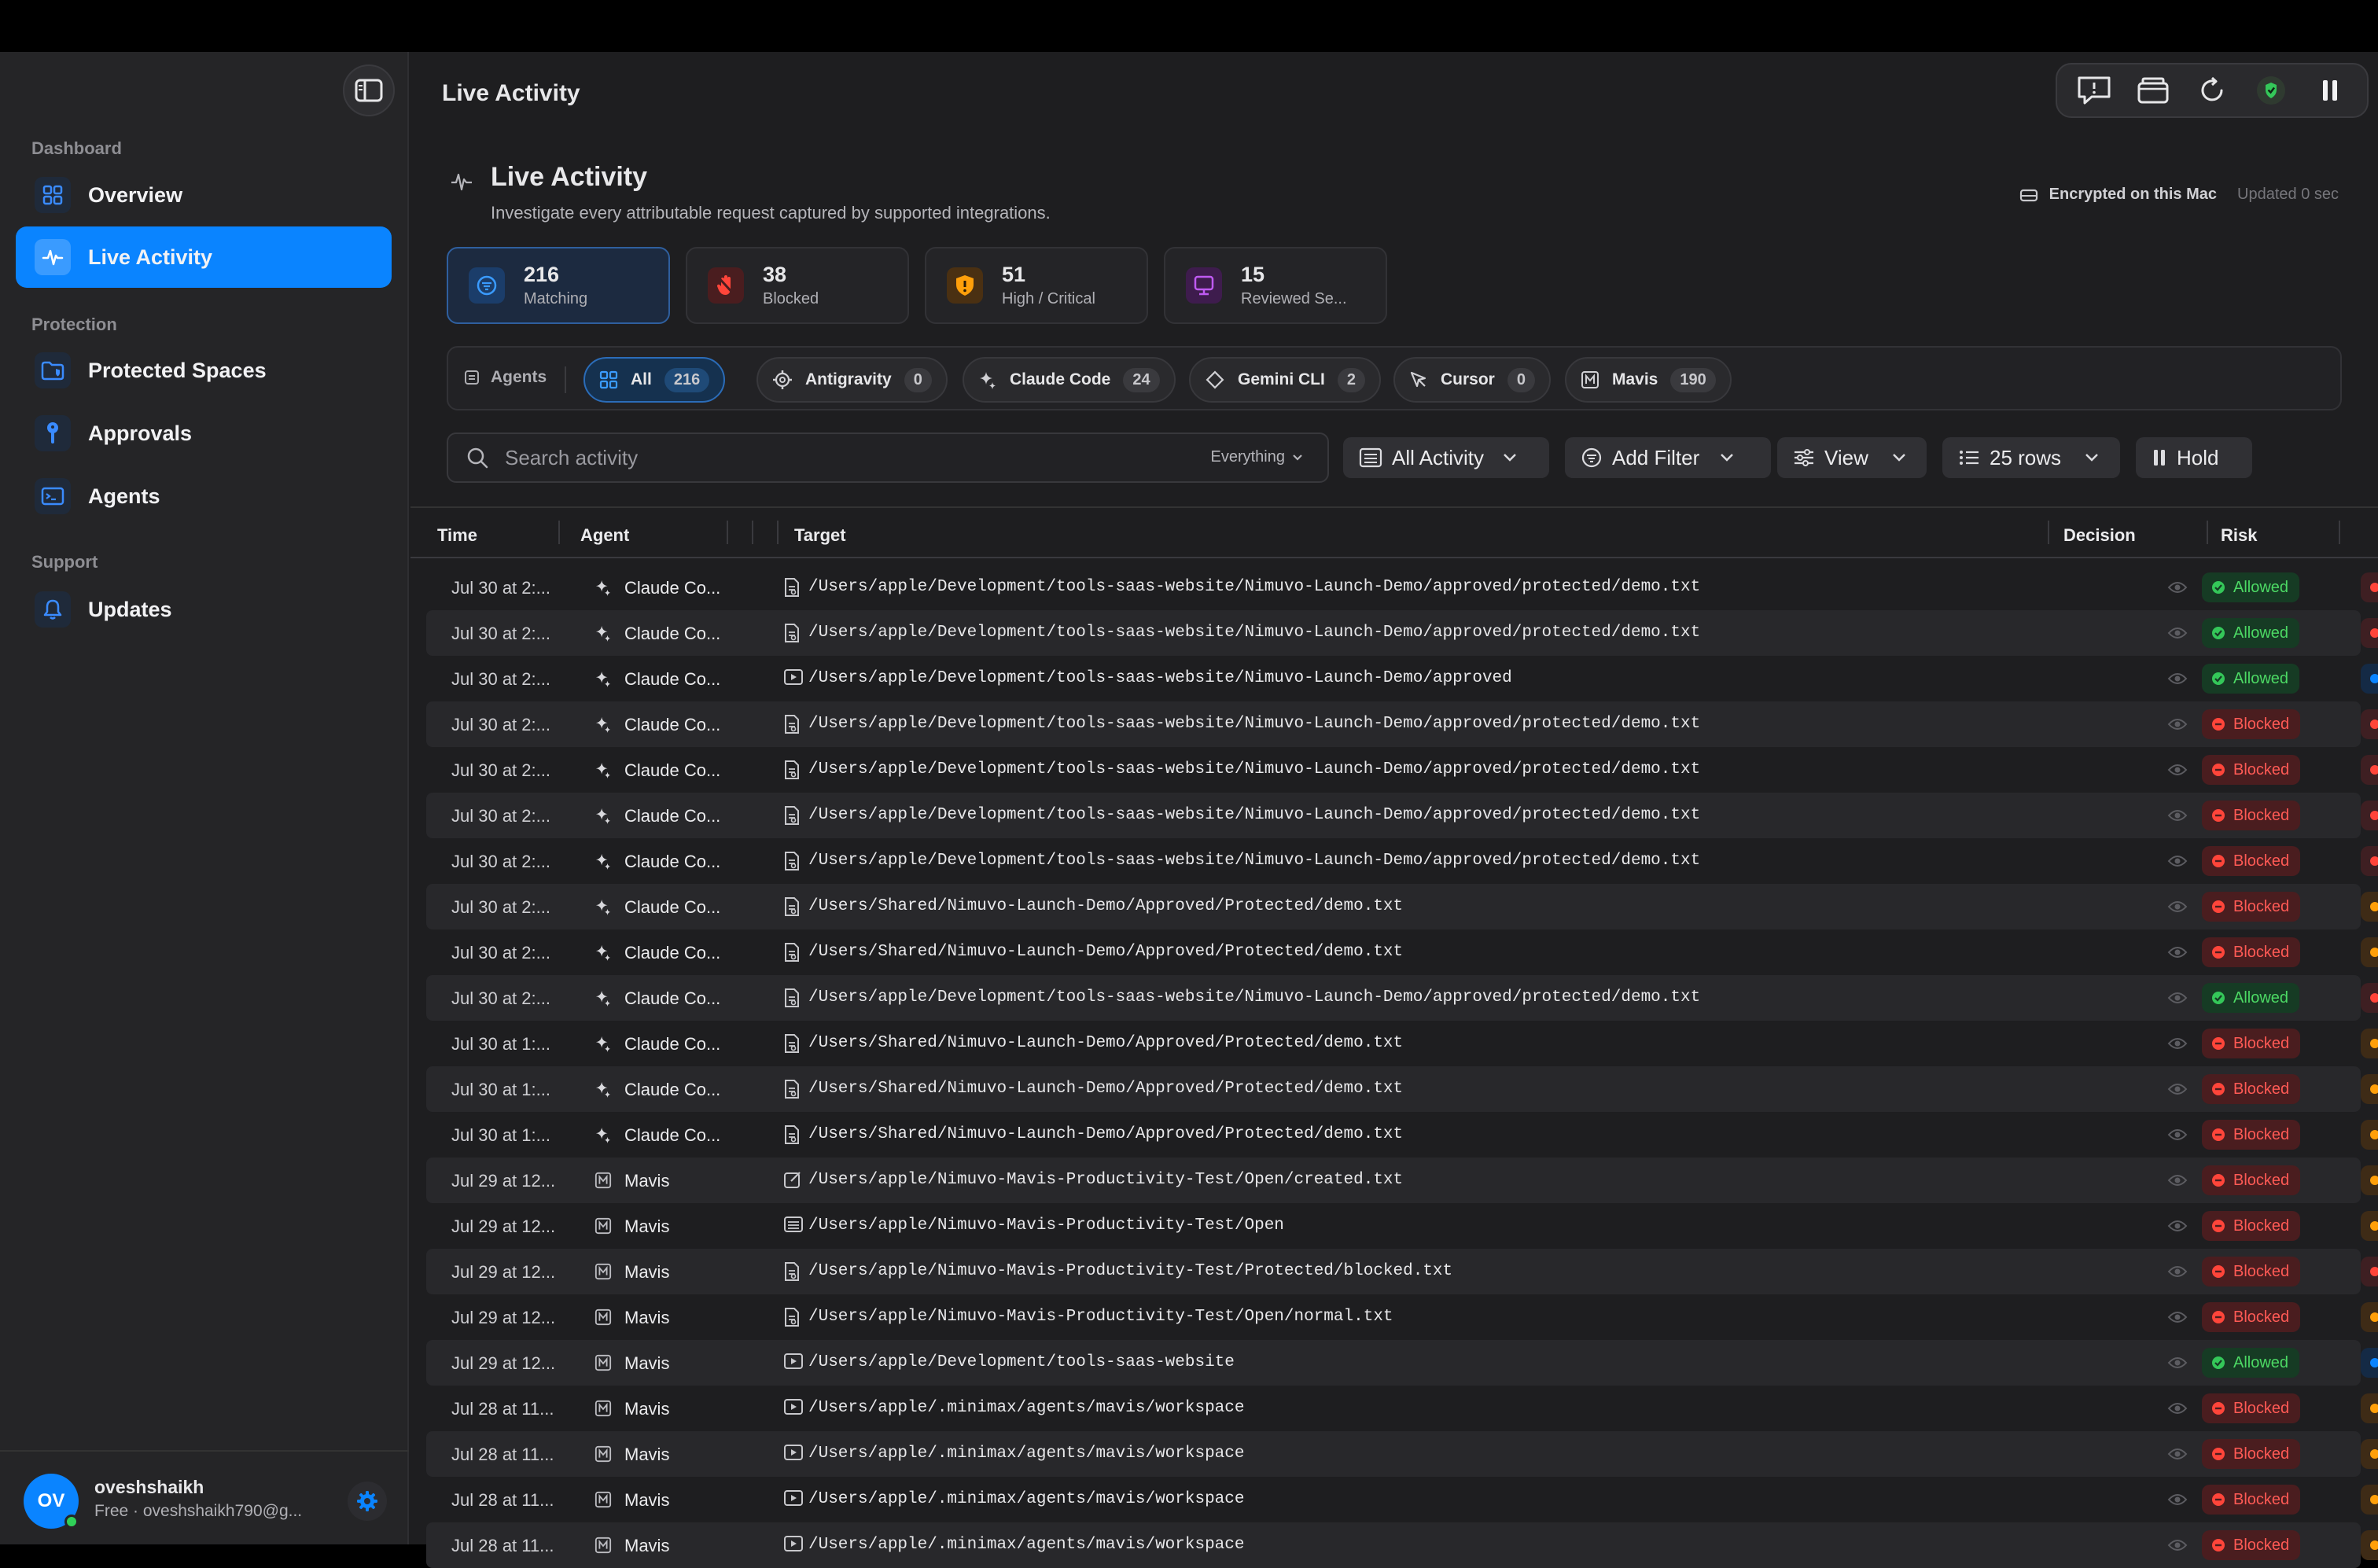  What do you see at coordinates (204, 195) in the screenshot?
I see `sidebar-item-overview: Overview` at bounding box center [204, 195].